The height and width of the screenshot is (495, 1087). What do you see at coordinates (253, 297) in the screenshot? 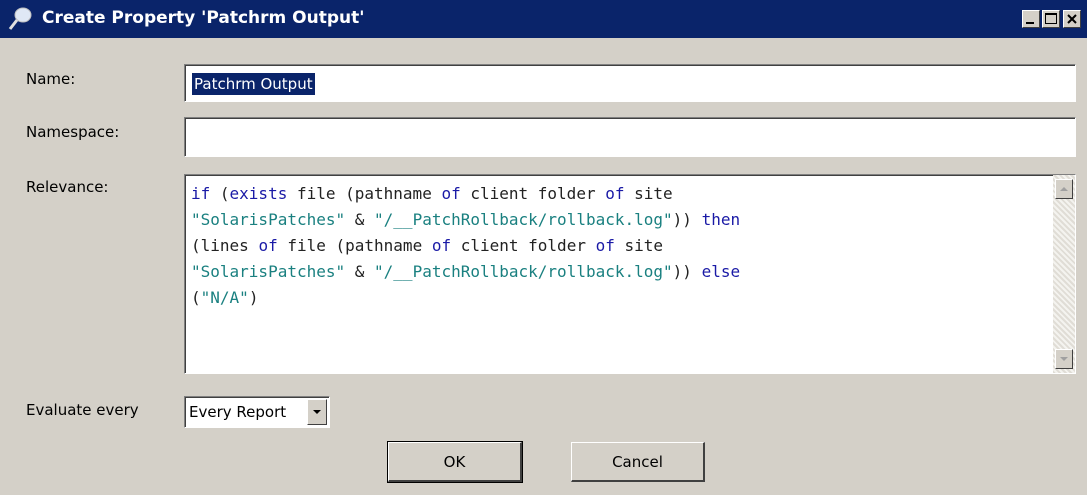
I see `code-text: )` at bounding box center [253, 297].